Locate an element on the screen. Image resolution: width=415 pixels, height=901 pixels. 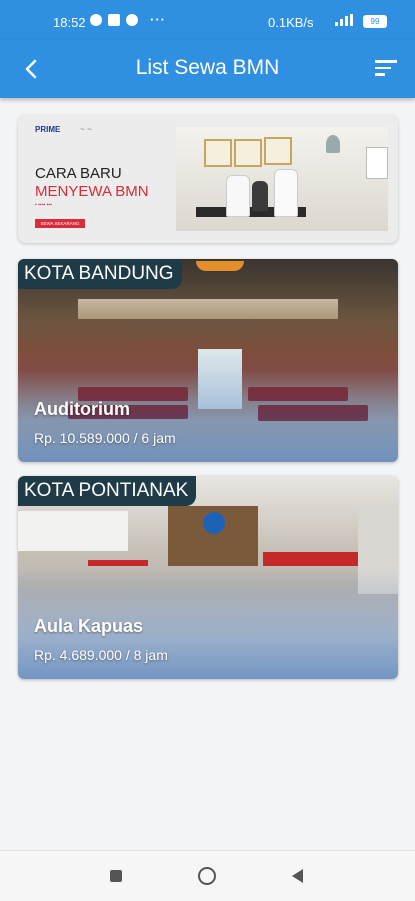
circle-icon is located at coordinates (207, 876).